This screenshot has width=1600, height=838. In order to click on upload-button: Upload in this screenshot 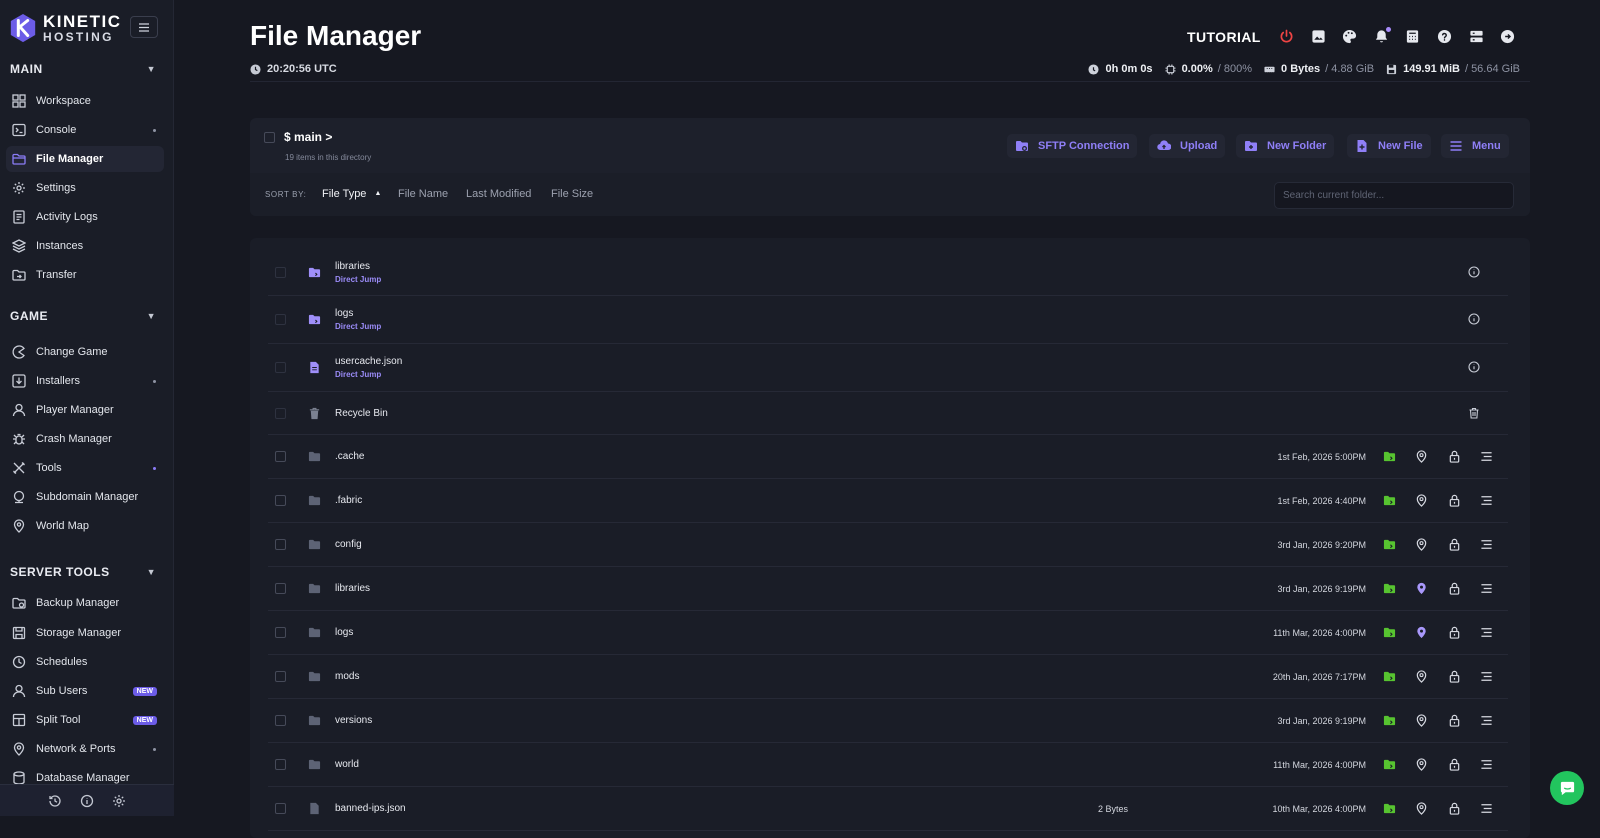, I will do `click(1187, 146)`.